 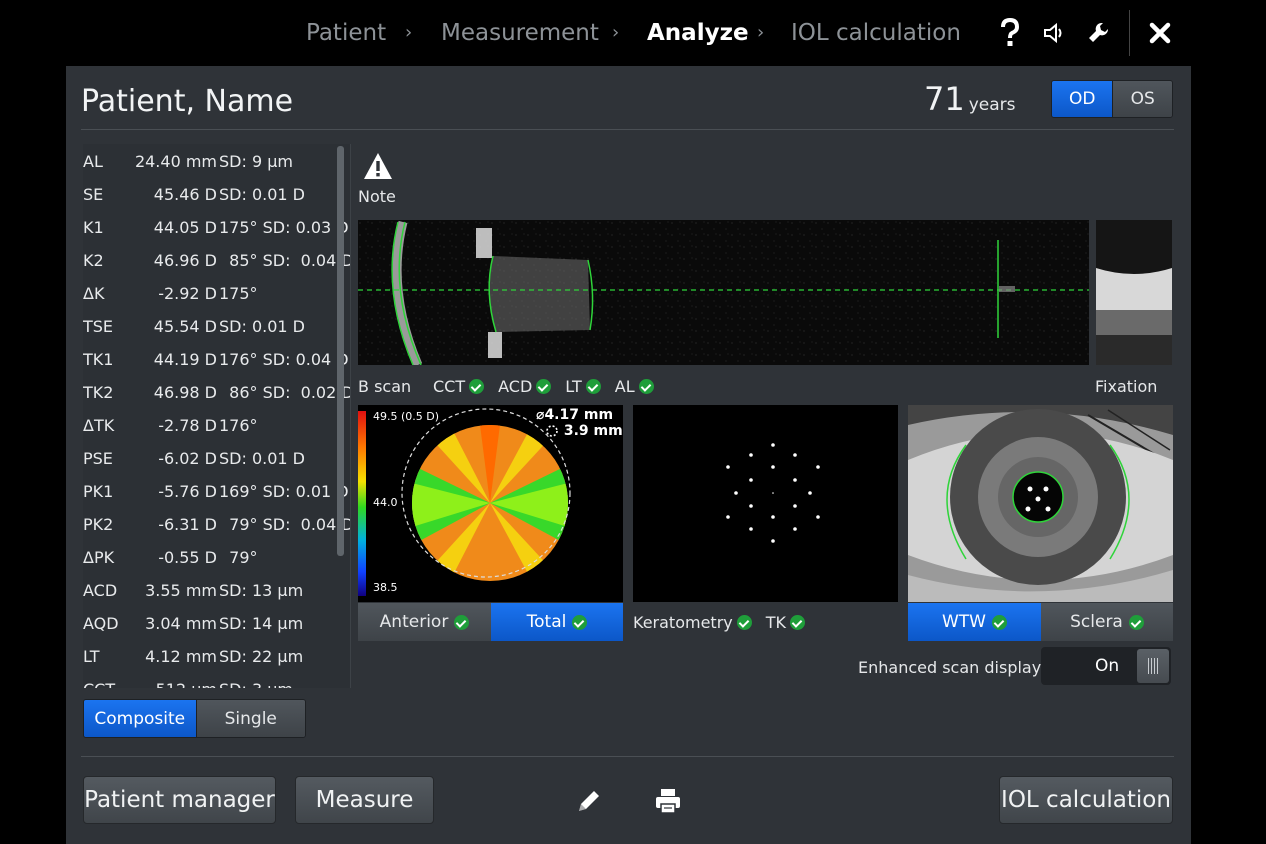 What do you see at coordinates (193, 656) in the screenshot?
I see `list-item: LT 4.12 mm SD: 22 µm` at bounding box center [193, 656].